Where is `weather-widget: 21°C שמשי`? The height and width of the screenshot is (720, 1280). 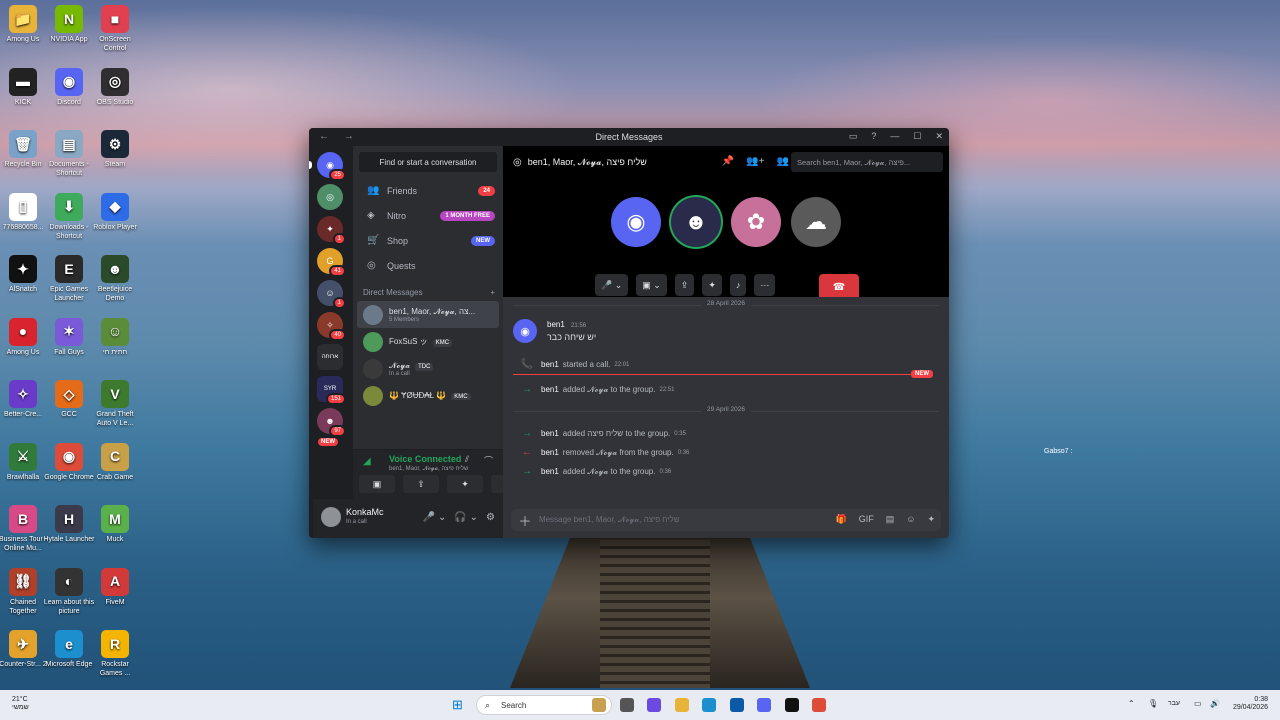
weather-widget: 21°C שמשי is located at coordinates (20, 704).